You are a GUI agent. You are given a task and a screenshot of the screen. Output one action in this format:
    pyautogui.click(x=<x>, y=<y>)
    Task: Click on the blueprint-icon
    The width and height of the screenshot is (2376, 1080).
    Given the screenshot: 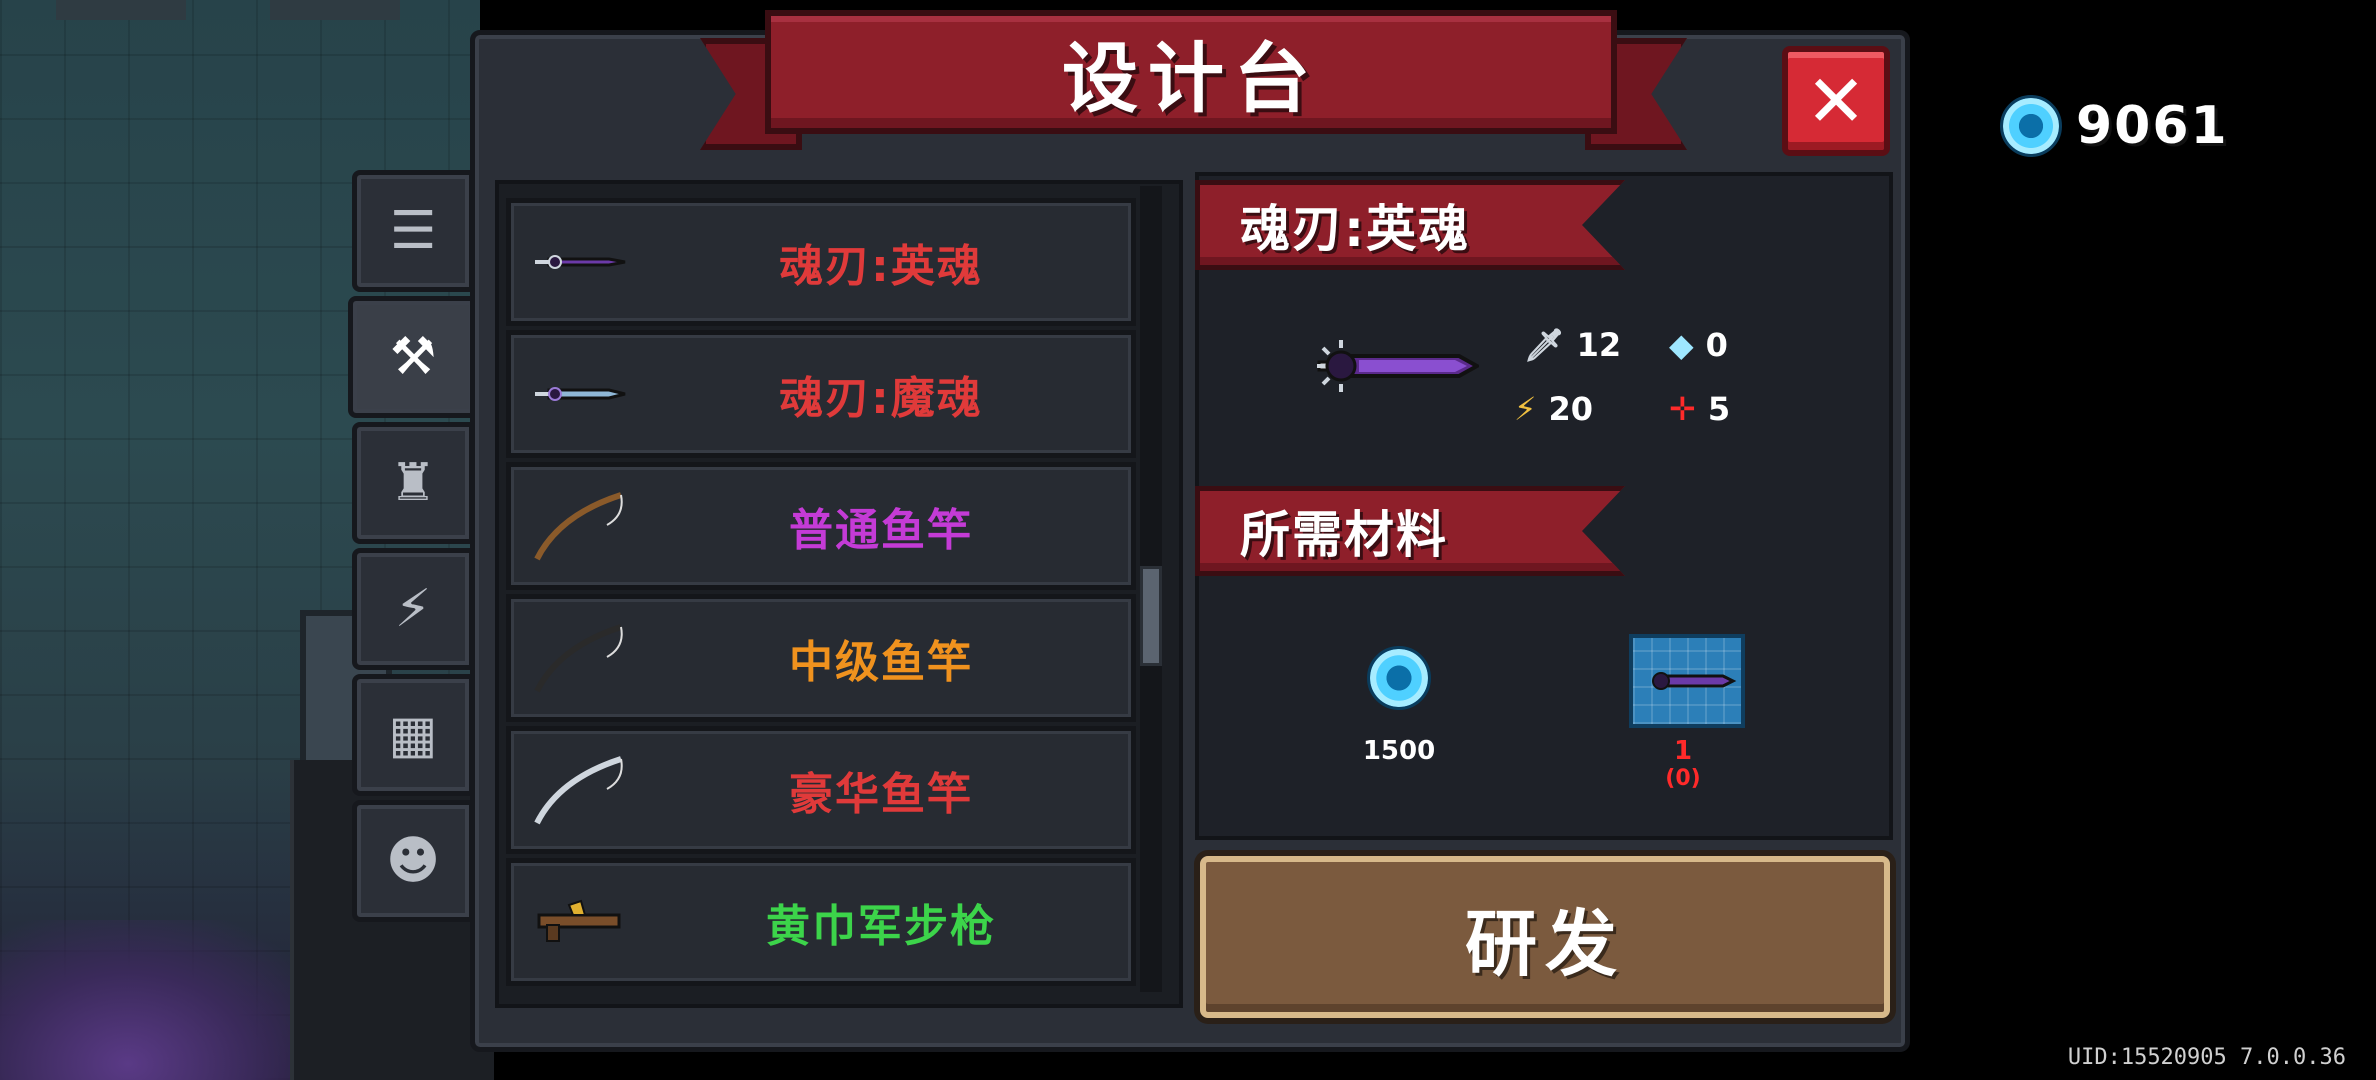 What is the action you would take?
    pyautogui.click(x=1687, y=681)
    